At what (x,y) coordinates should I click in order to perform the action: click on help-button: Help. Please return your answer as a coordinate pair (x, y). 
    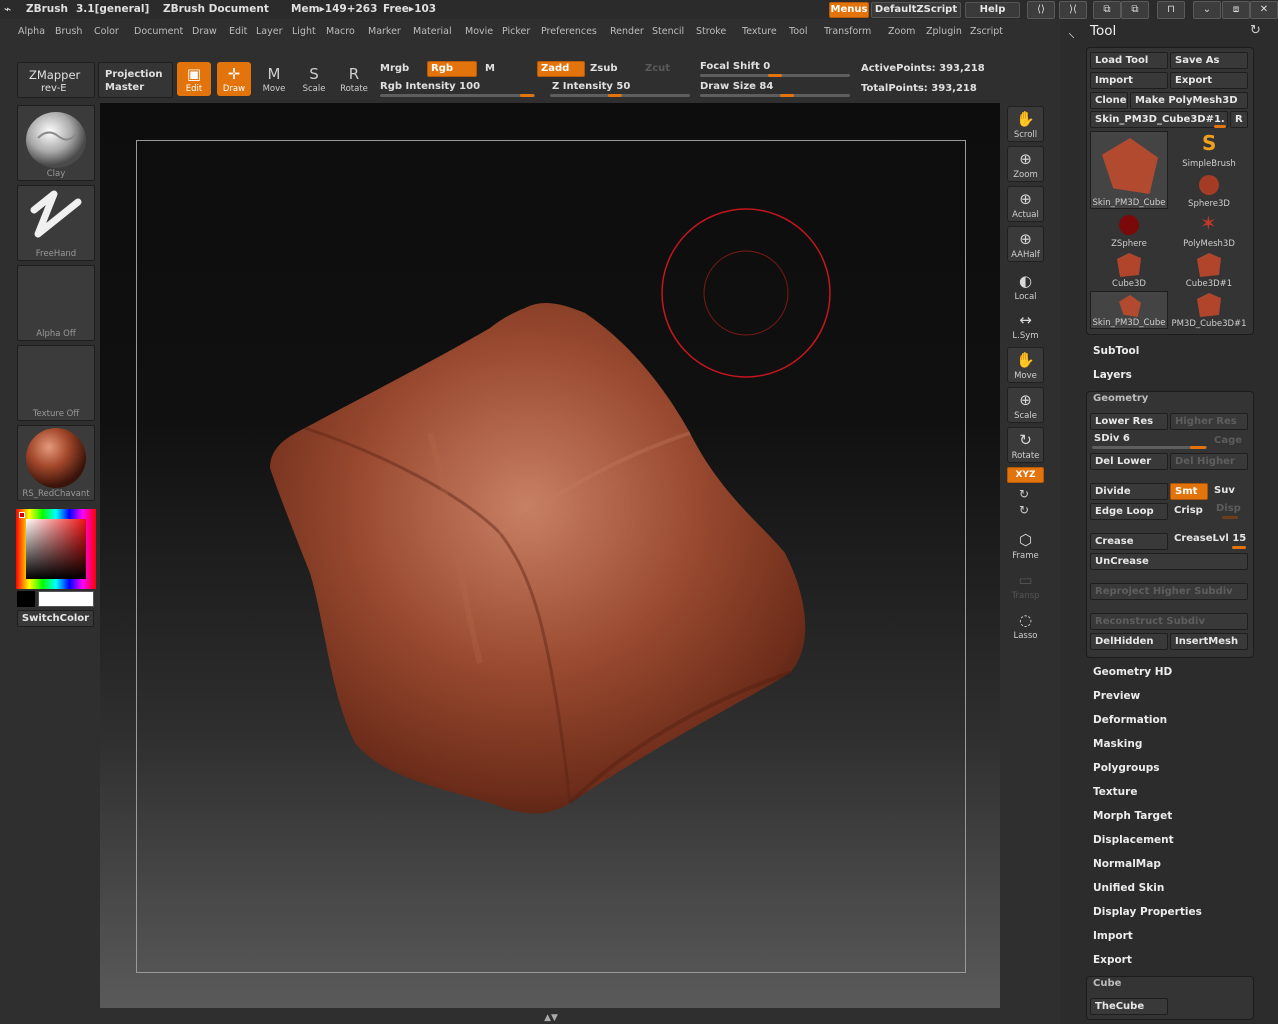
    Looking at the image, I should click on (992, 10).